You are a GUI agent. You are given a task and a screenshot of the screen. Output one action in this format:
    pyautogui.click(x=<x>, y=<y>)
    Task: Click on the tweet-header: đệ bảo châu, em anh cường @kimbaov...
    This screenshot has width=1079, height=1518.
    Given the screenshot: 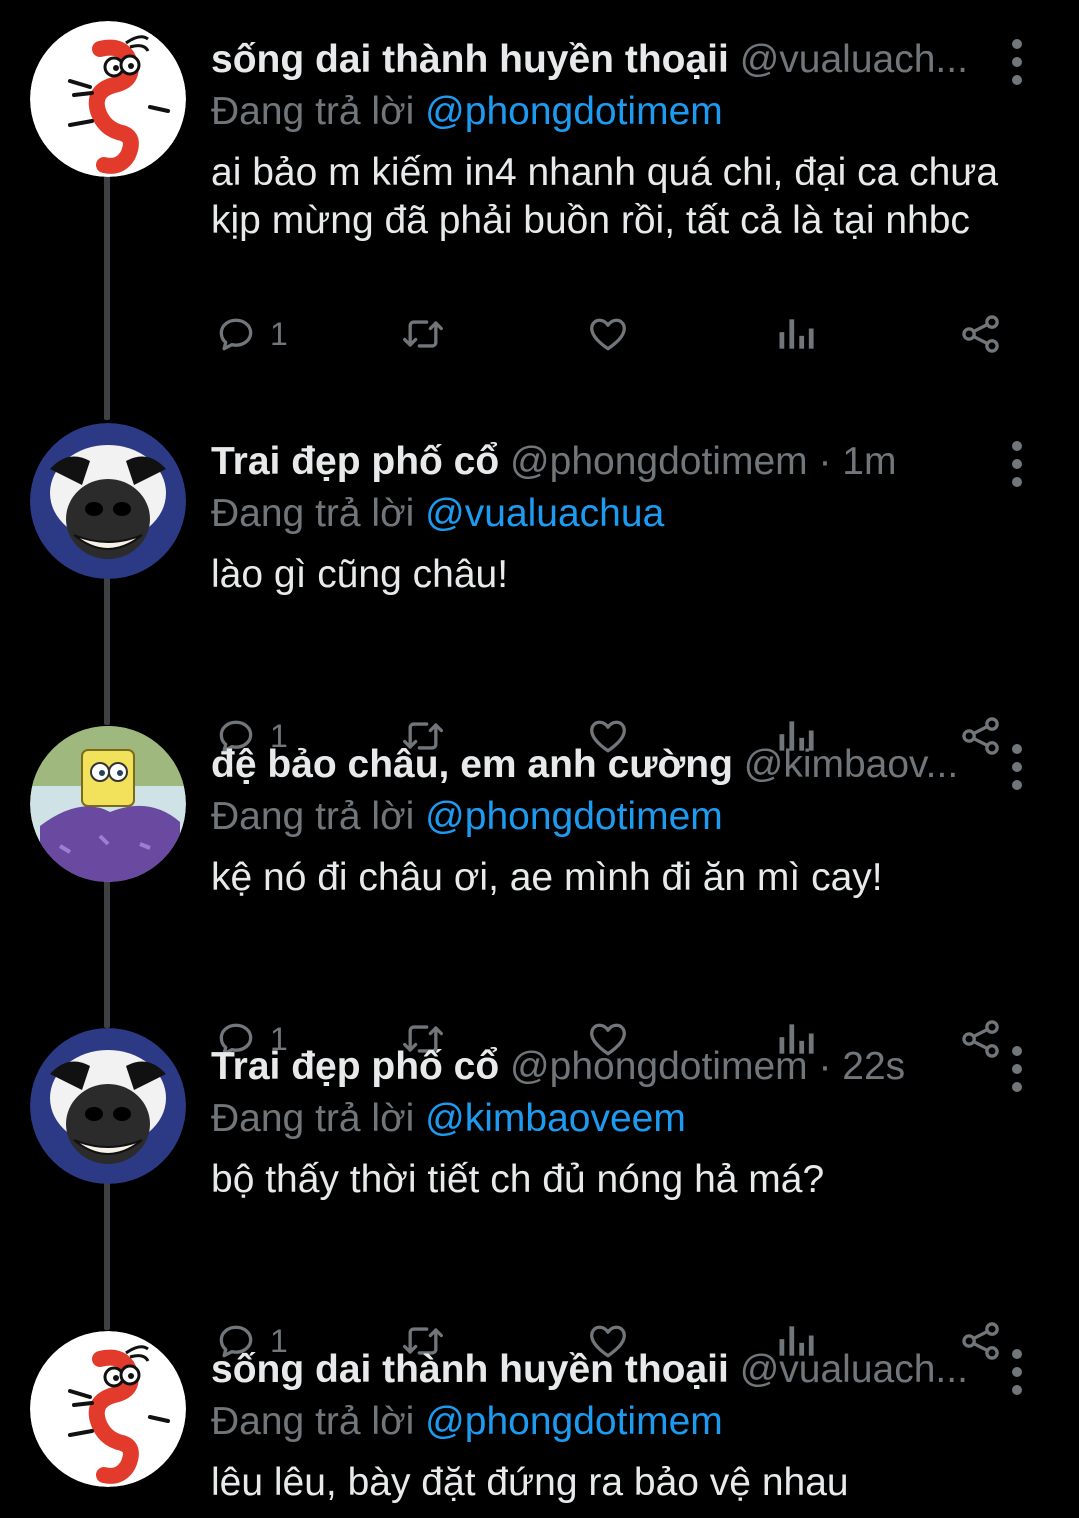 What is the action you would take?
    pyautogui.click(x=596, y=765)
    